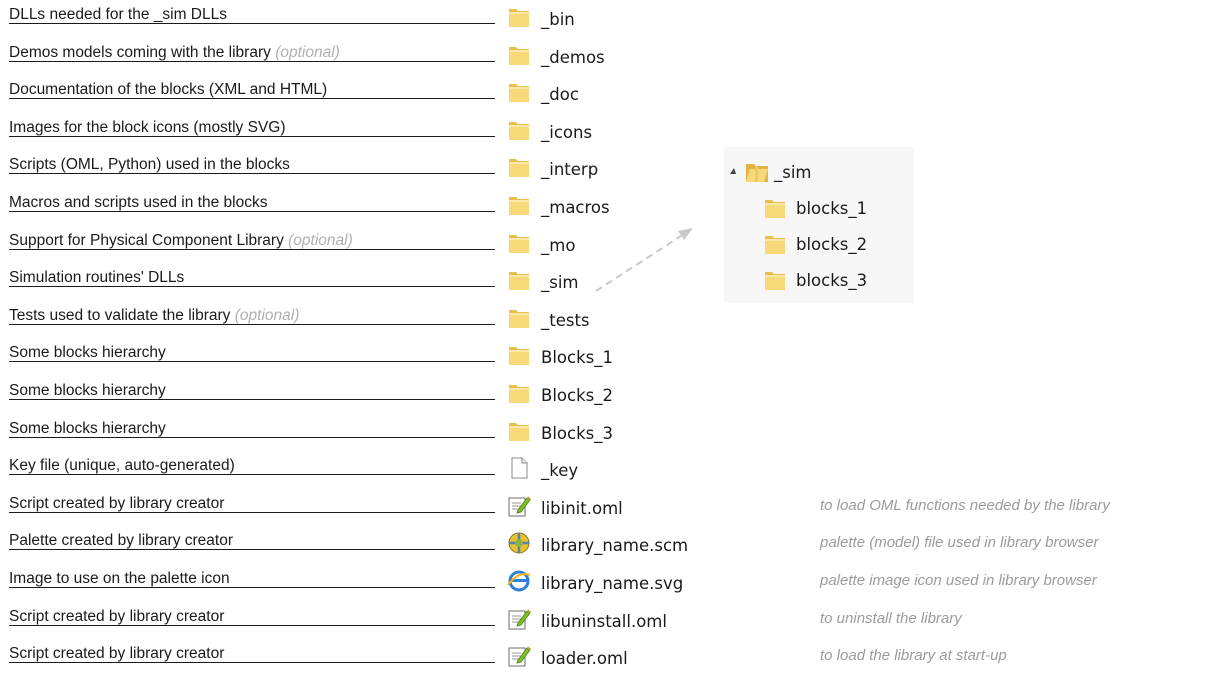 Image resolution: width=1217 pixels, height=687 pixels. What do you see at coordinates (832, 280) in the screenshot?
I see `tree-node-label: blocks_3` at bounding box center [832, 280].